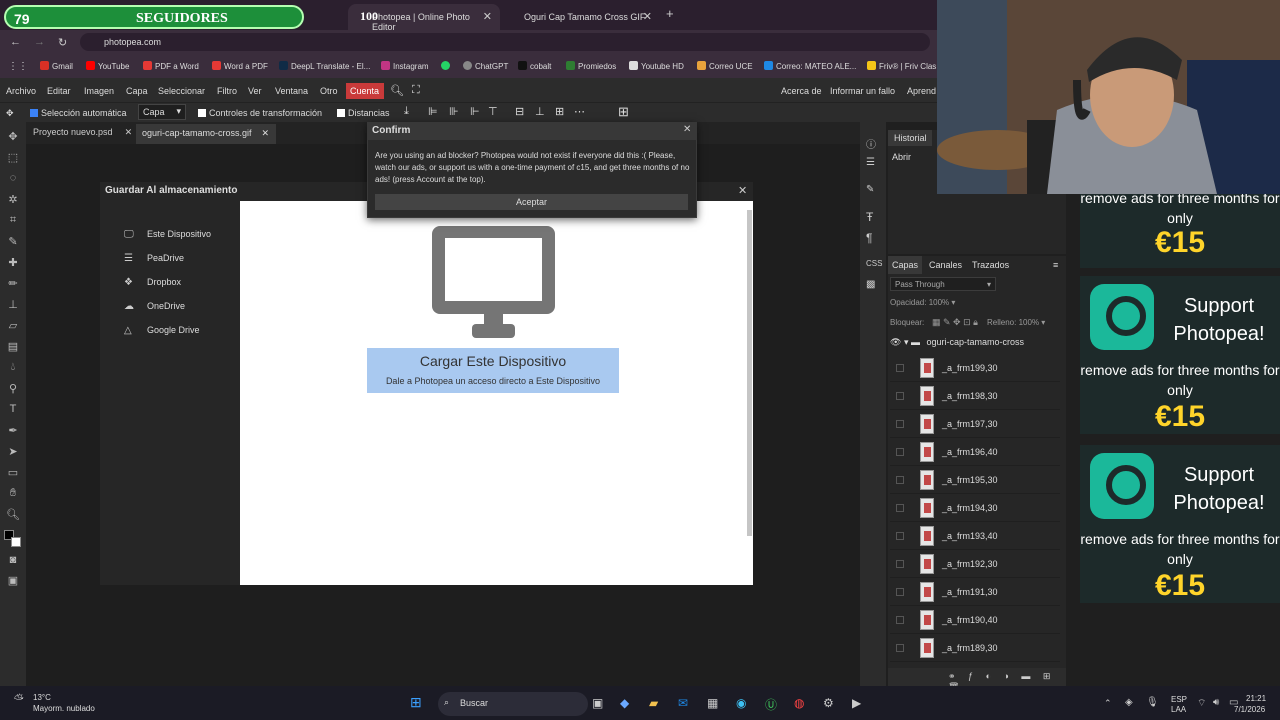 This screenshot has width=1280, height=720. I want to click on menu-capa: Capa, so click(137, 91).